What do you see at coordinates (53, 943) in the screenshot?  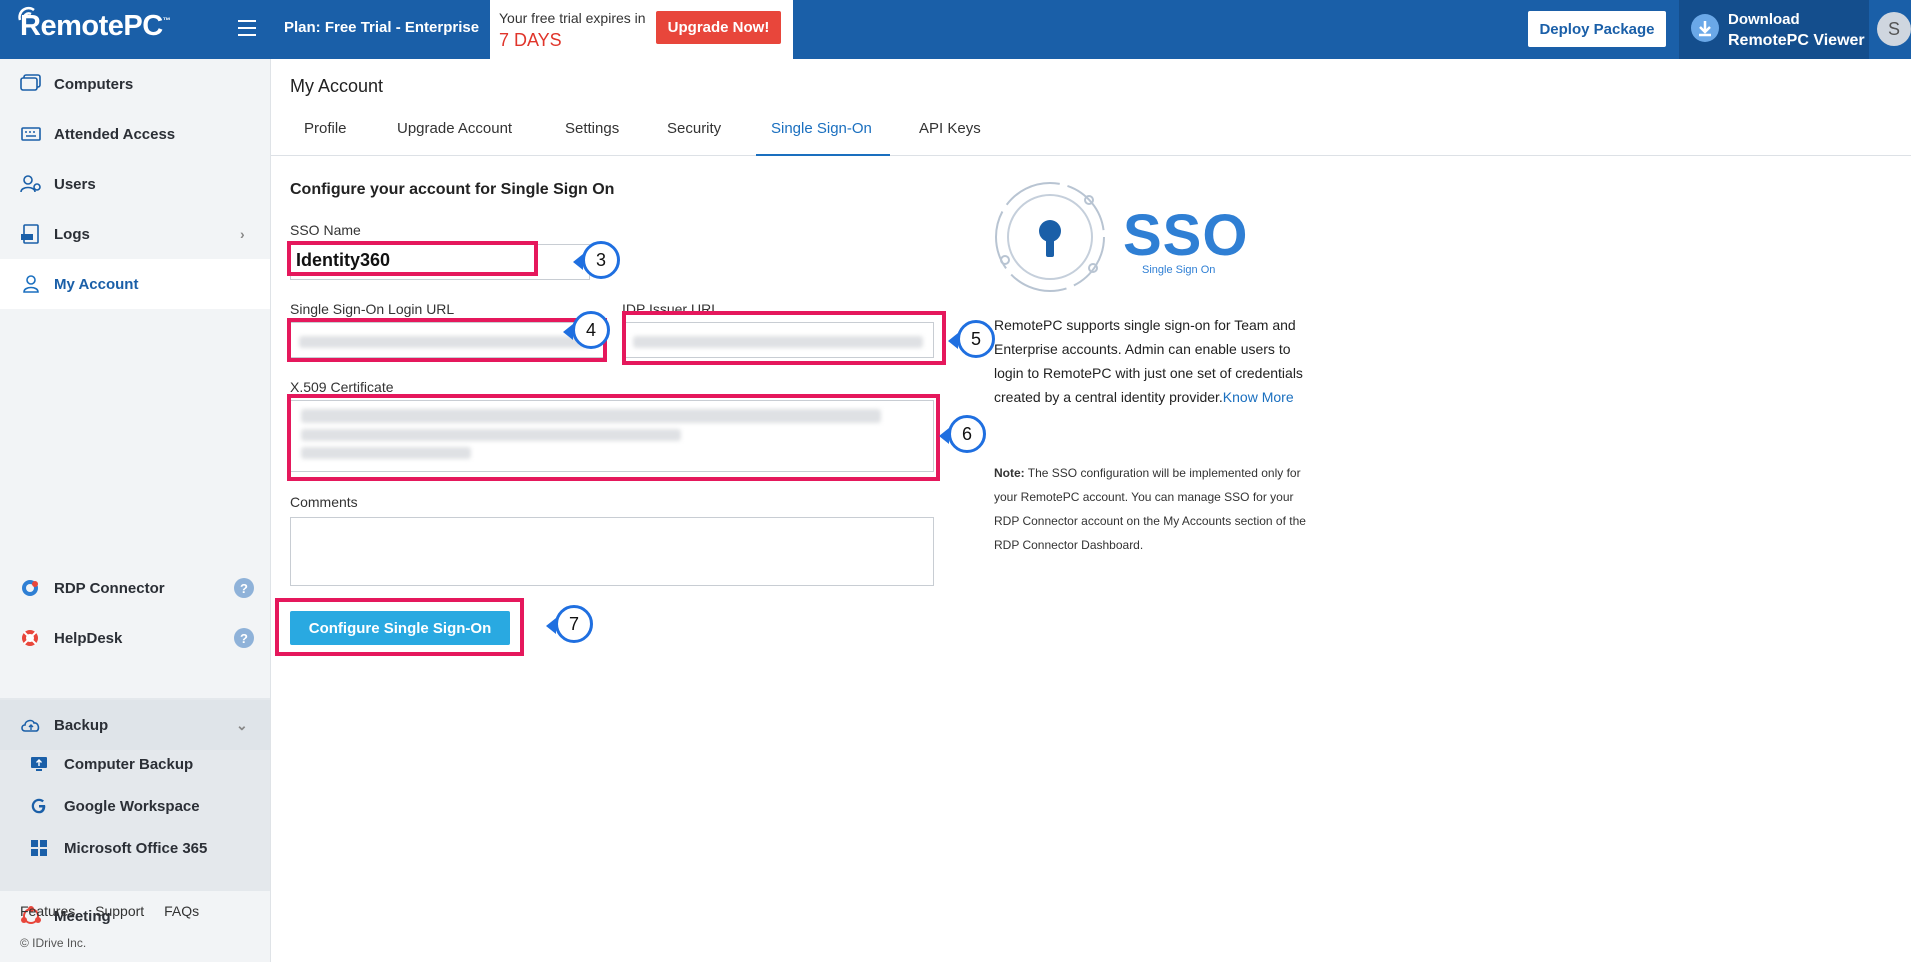 I see `copyright: © IDrive Inc.` at bounding box center [53, 943].